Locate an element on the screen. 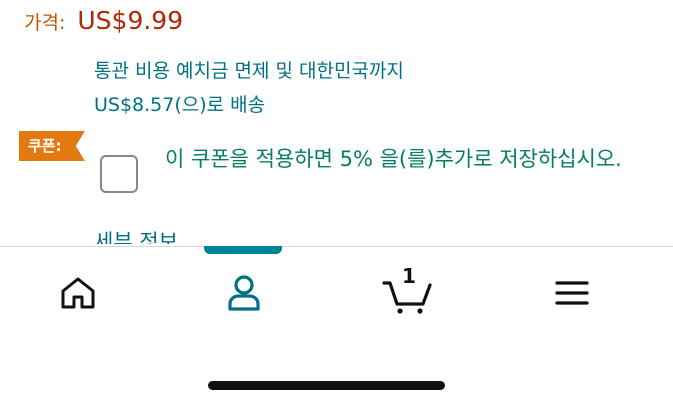  tab-home is located at coordinates (78, 293).